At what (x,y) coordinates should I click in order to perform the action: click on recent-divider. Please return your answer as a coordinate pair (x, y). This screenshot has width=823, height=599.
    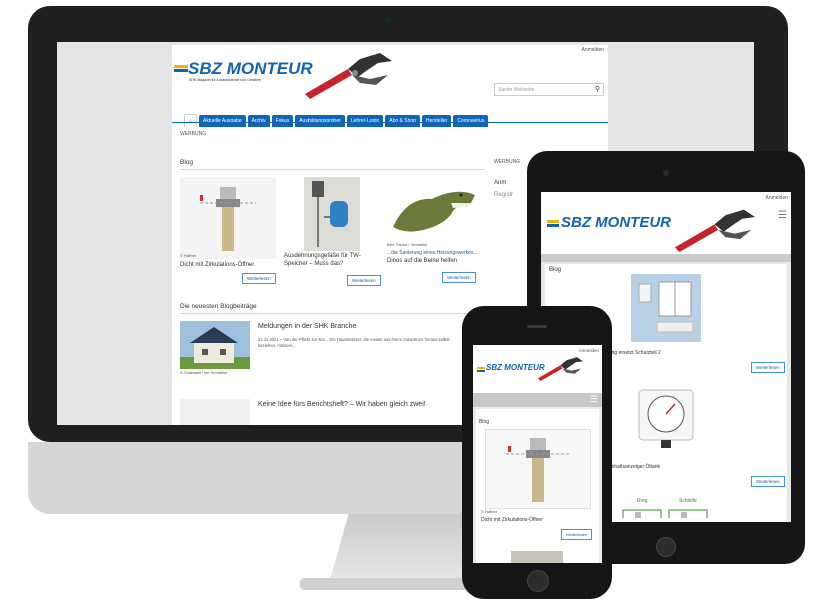
    Looking at the image, I should click on (332, 313).